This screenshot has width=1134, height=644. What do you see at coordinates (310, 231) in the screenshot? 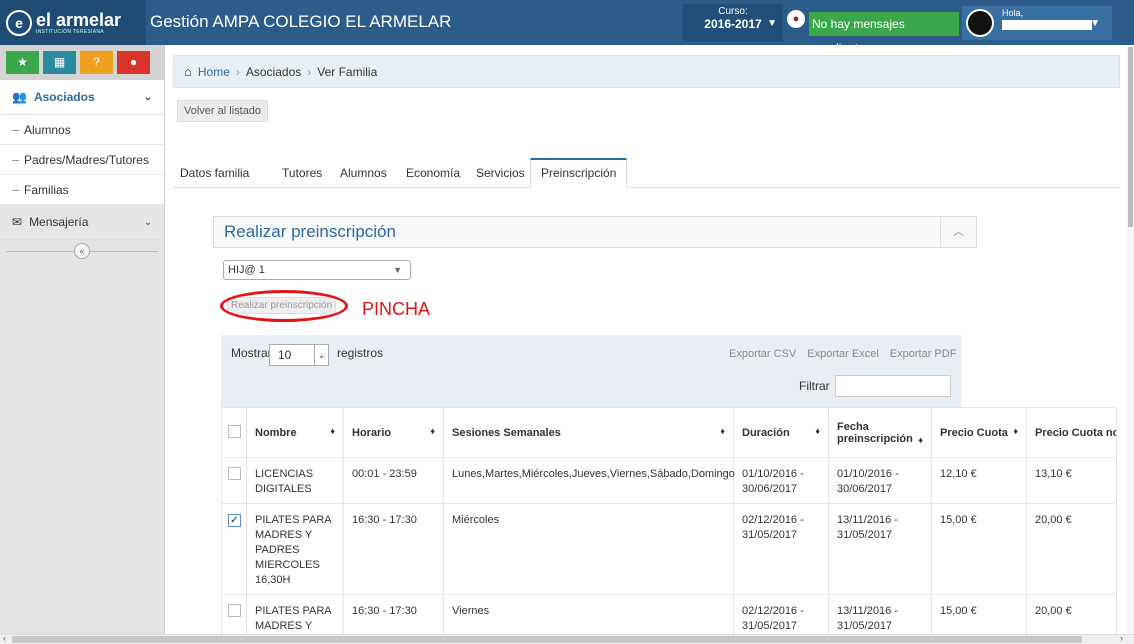
I see `panel-title: Realizar preinscripción` at bounding box center [310, 231].